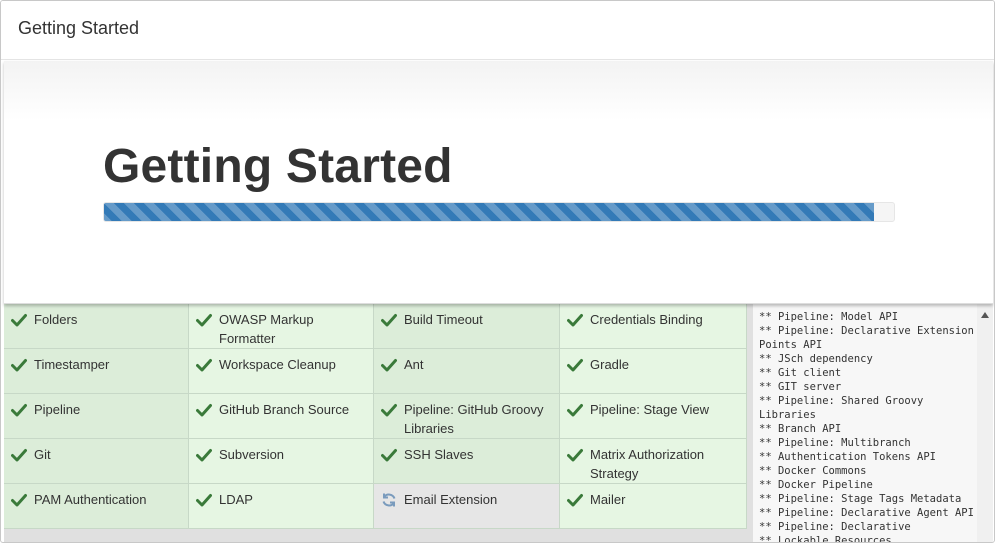  Describe the element at coordinates (451, 499) in the screenshot. I see `plugin-name: Email Extension` at that location.